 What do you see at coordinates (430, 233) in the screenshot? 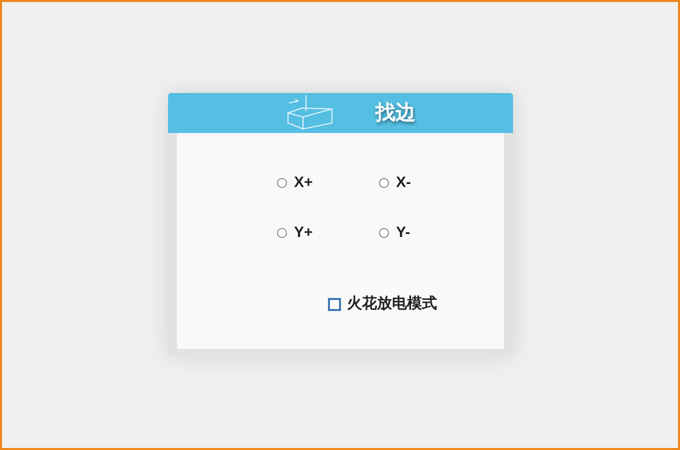
I see `direction-radio: Y-` at bounding box center [430, 233].